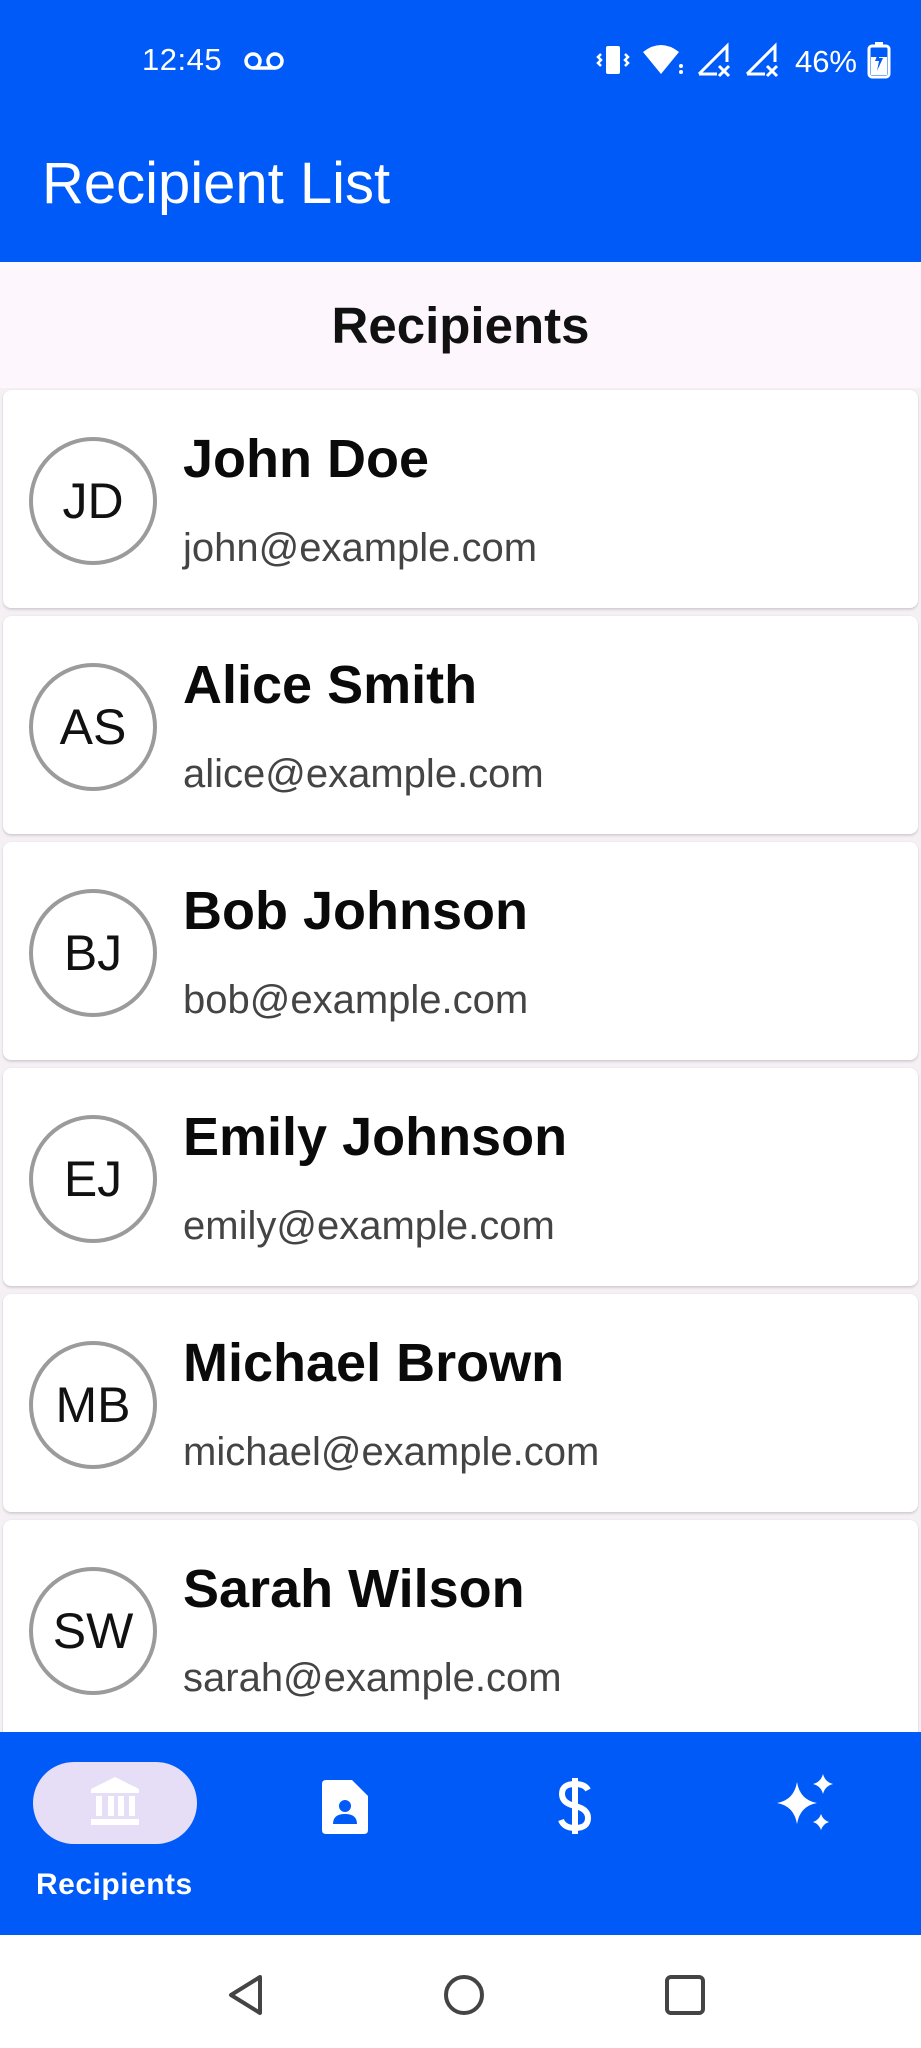 The height and width of the screenshot is (2048, 921). I want to click on nav-label-recipients: Recipients, so click(114, 1884).